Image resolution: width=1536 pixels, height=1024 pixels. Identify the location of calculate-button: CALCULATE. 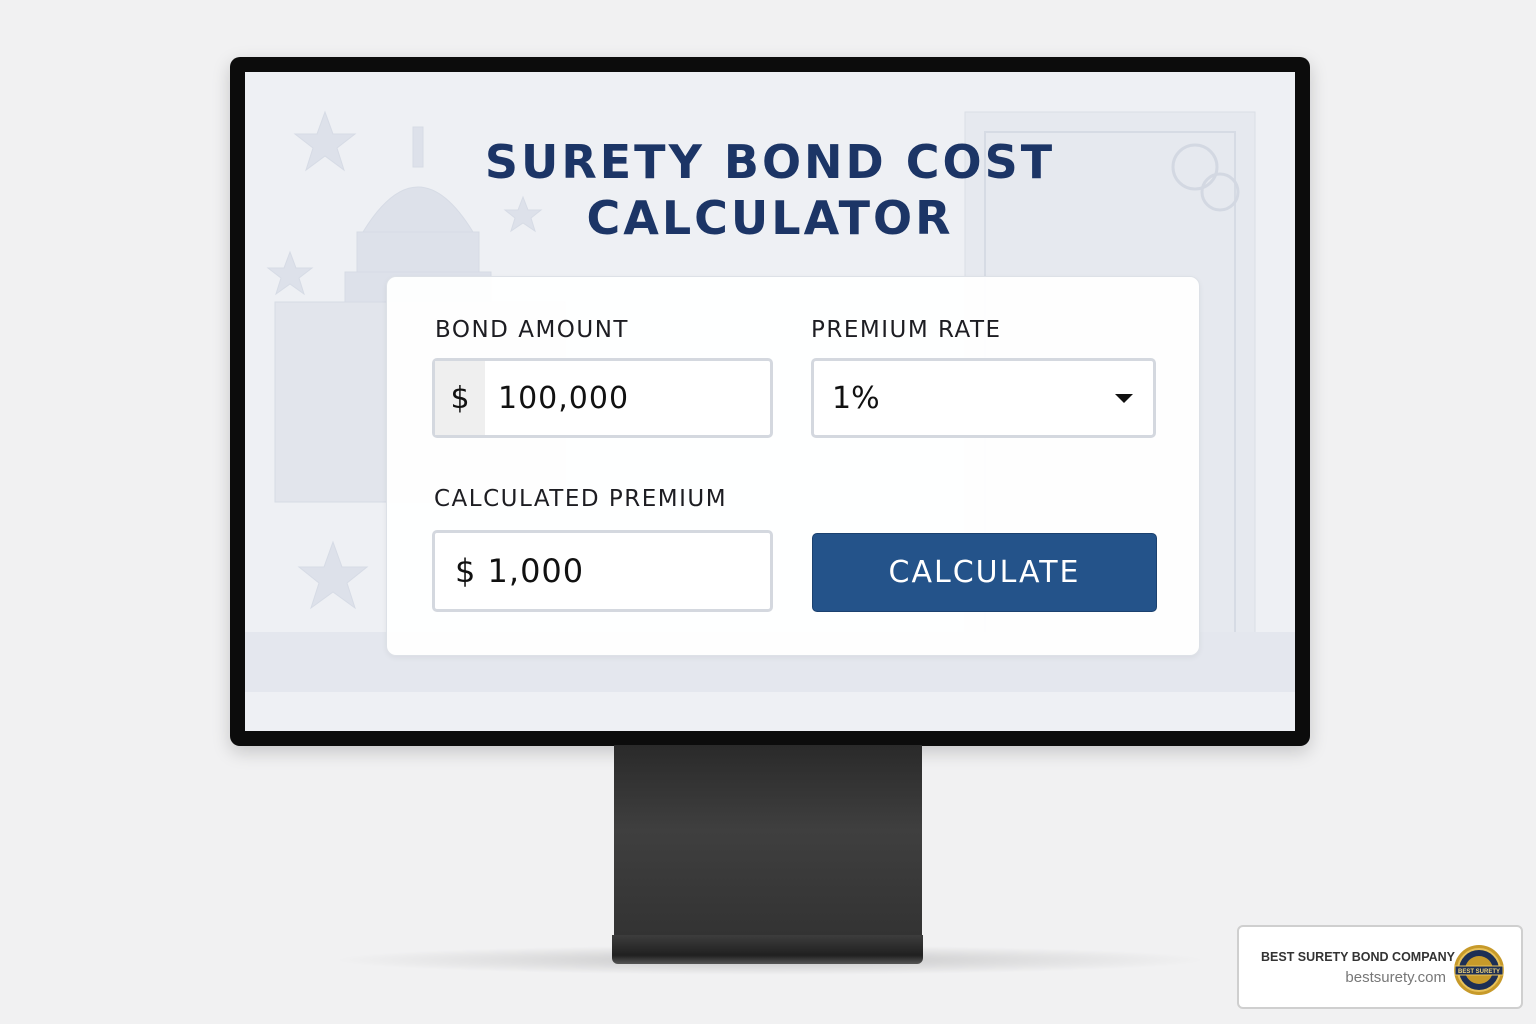
(984, 572).